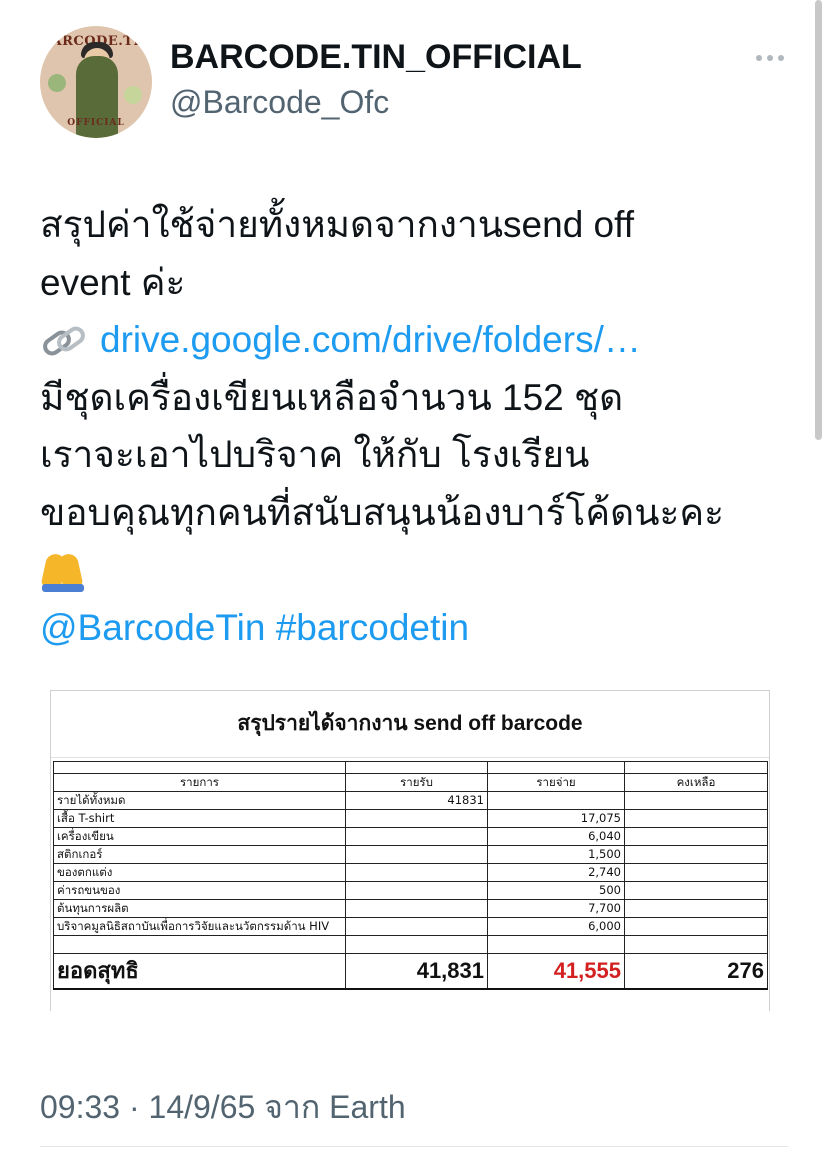  Describe the element at coordinates (416, 971) in the screenshot. I see `total-income: 41,831` at that location.